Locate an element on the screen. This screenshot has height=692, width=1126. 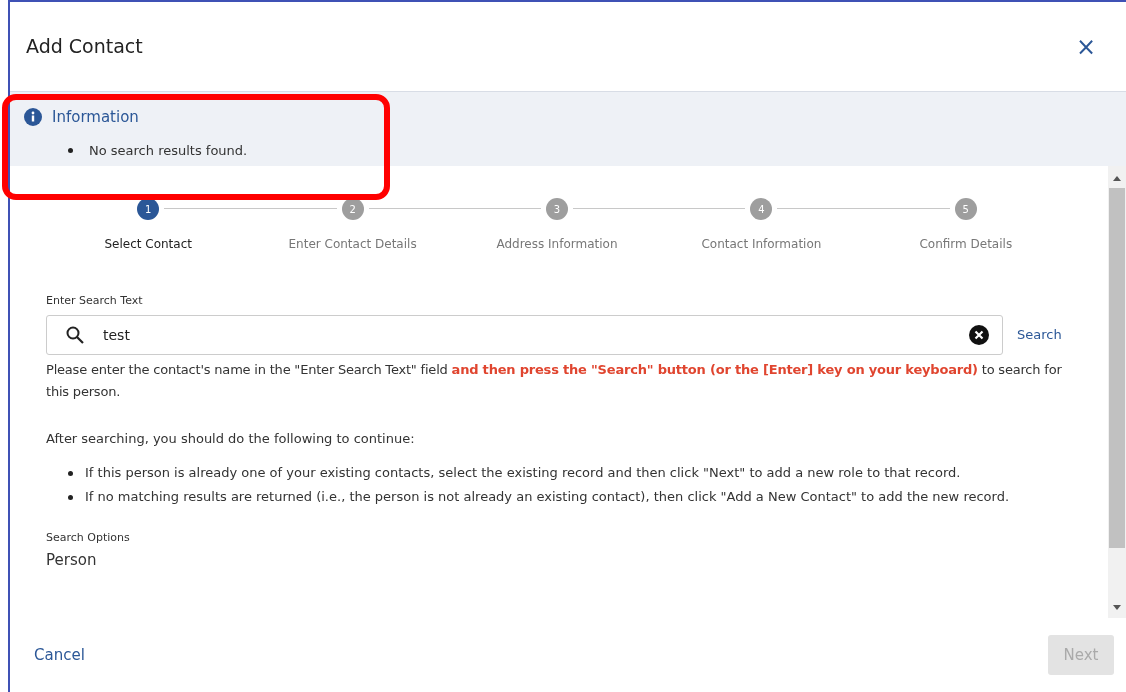
cancel-link: Cancel is located at coordinates (59, 655).